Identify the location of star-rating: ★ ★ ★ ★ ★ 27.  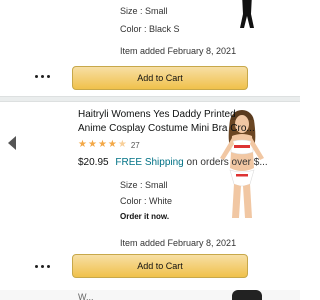
(109, 145).